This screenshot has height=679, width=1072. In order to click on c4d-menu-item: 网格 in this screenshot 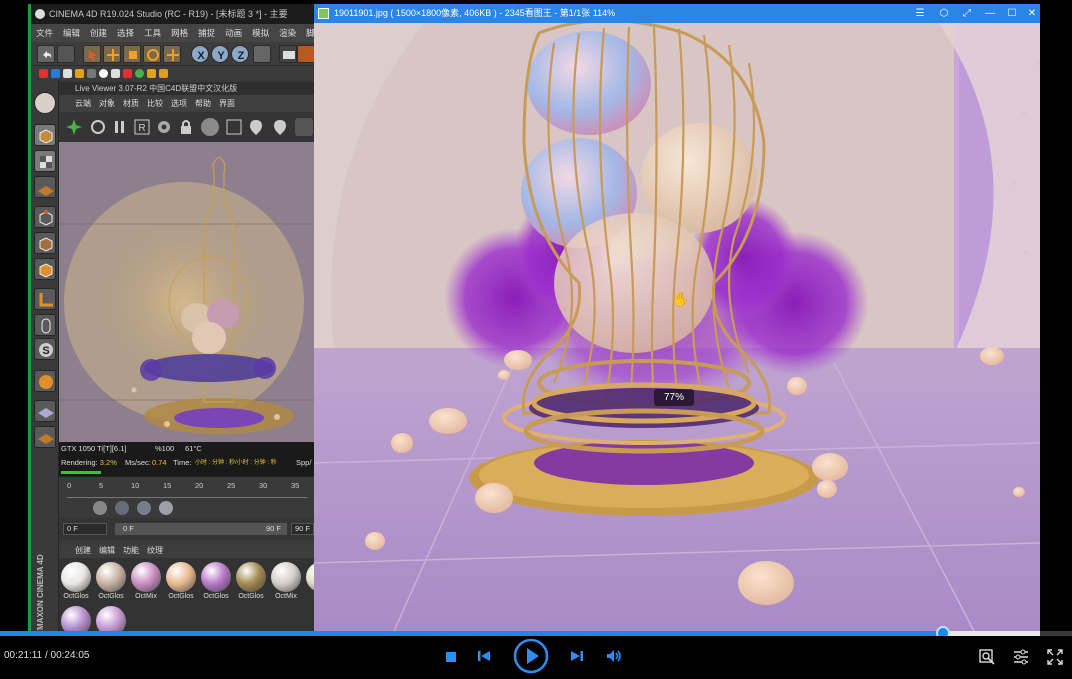, I will do `click(179, 33)`.